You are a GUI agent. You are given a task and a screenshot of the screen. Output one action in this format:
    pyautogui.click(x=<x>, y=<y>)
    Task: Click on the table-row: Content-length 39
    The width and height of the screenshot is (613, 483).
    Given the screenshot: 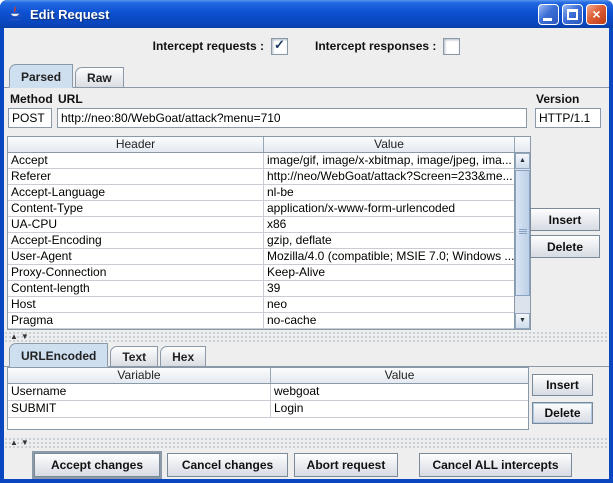 What is the action you would take?
    pyautogui.click(x=261, y=289)
    